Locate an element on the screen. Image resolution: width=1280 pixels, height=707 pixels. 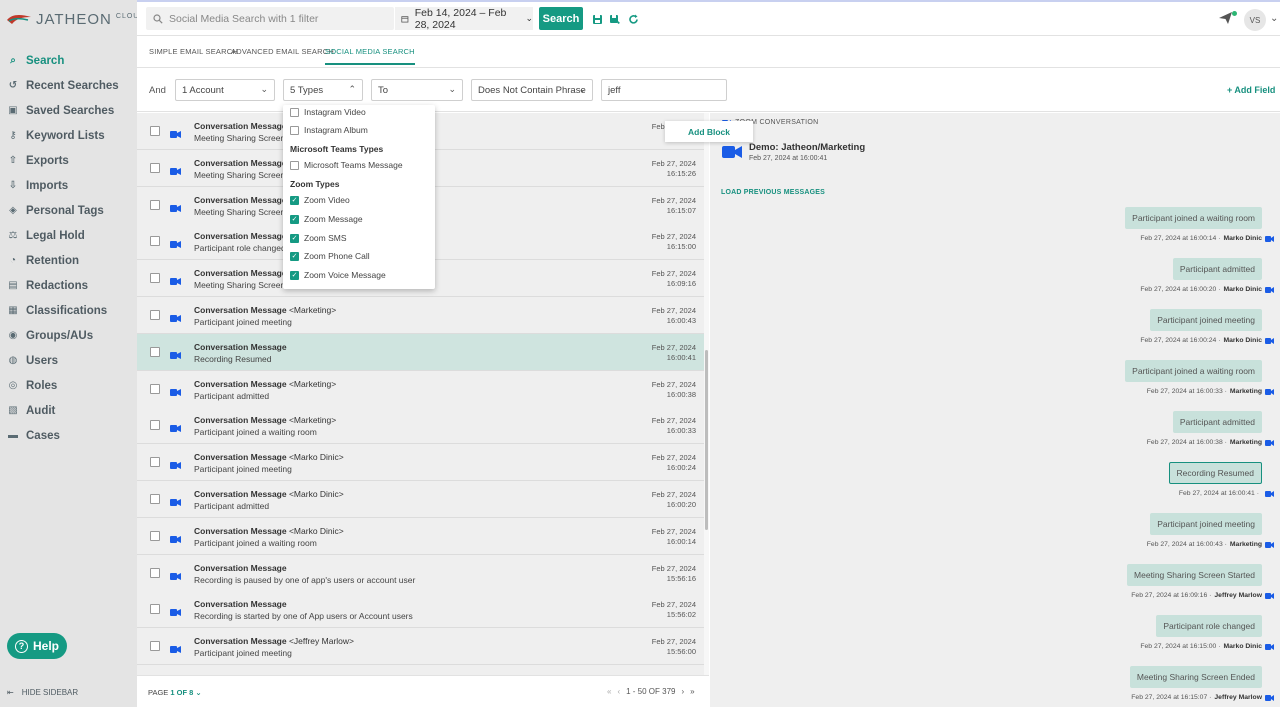
date-range-picker: Feb 14, 2024 – Feb 28, 2024 ⌄ is located at coordinates (464, 19).